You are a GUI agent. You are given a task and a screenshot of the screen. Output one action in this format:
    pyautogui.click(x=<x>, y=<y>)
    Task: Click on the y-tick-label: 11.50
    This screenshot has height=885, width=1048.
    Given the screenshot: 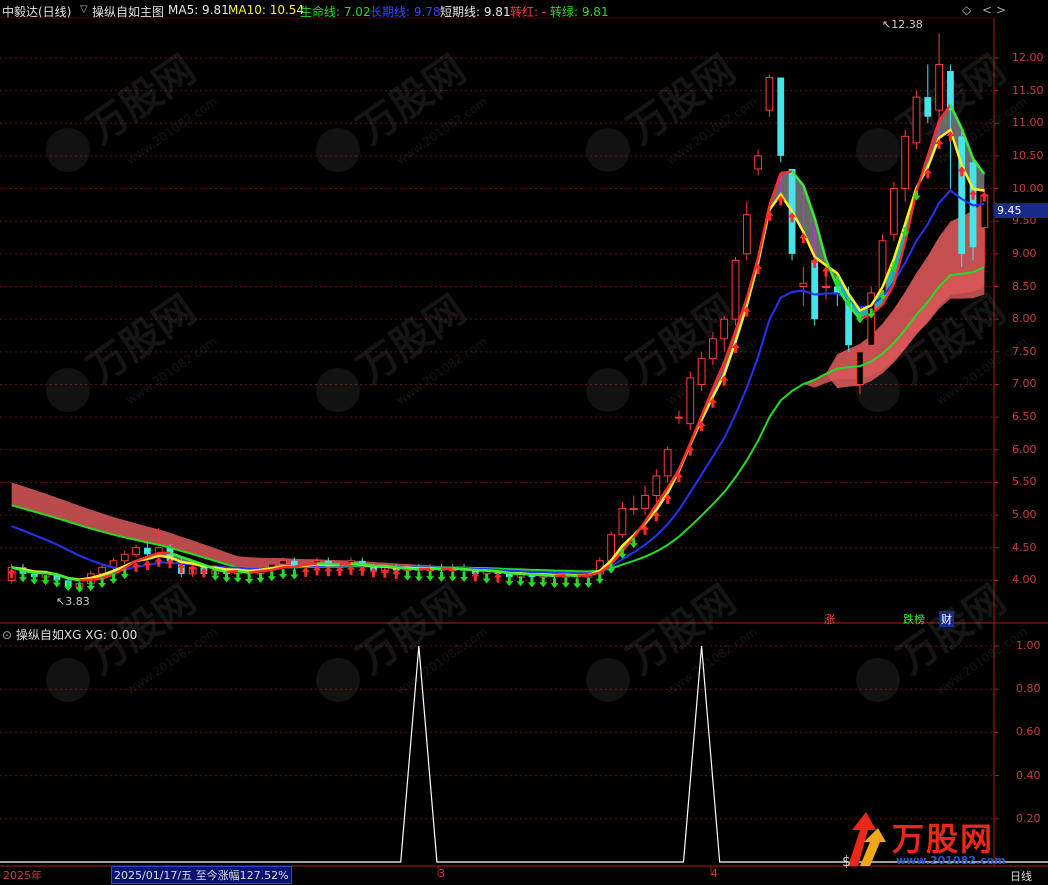 What is the action you would take?
    pyautogui.click(x=1028, y=90)
    